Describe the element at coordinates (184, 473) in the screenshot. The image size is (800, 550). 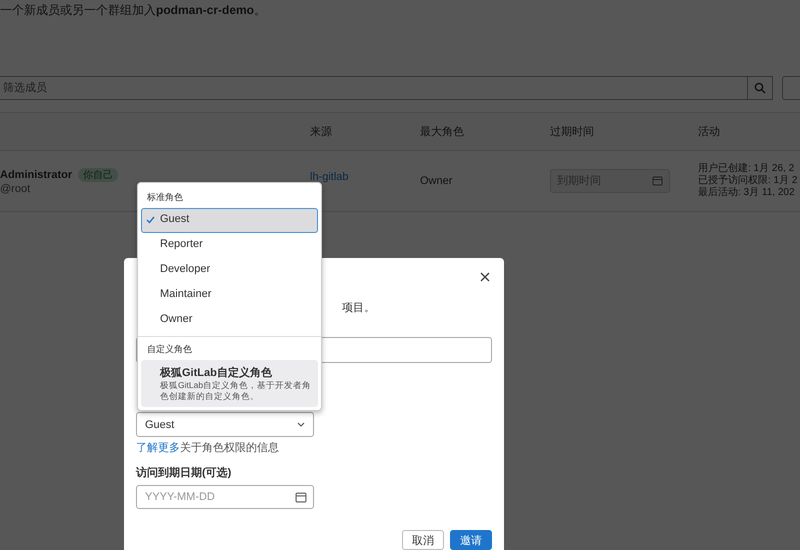
I see `expiry-label: 访问到期日期(可选)` at that location.